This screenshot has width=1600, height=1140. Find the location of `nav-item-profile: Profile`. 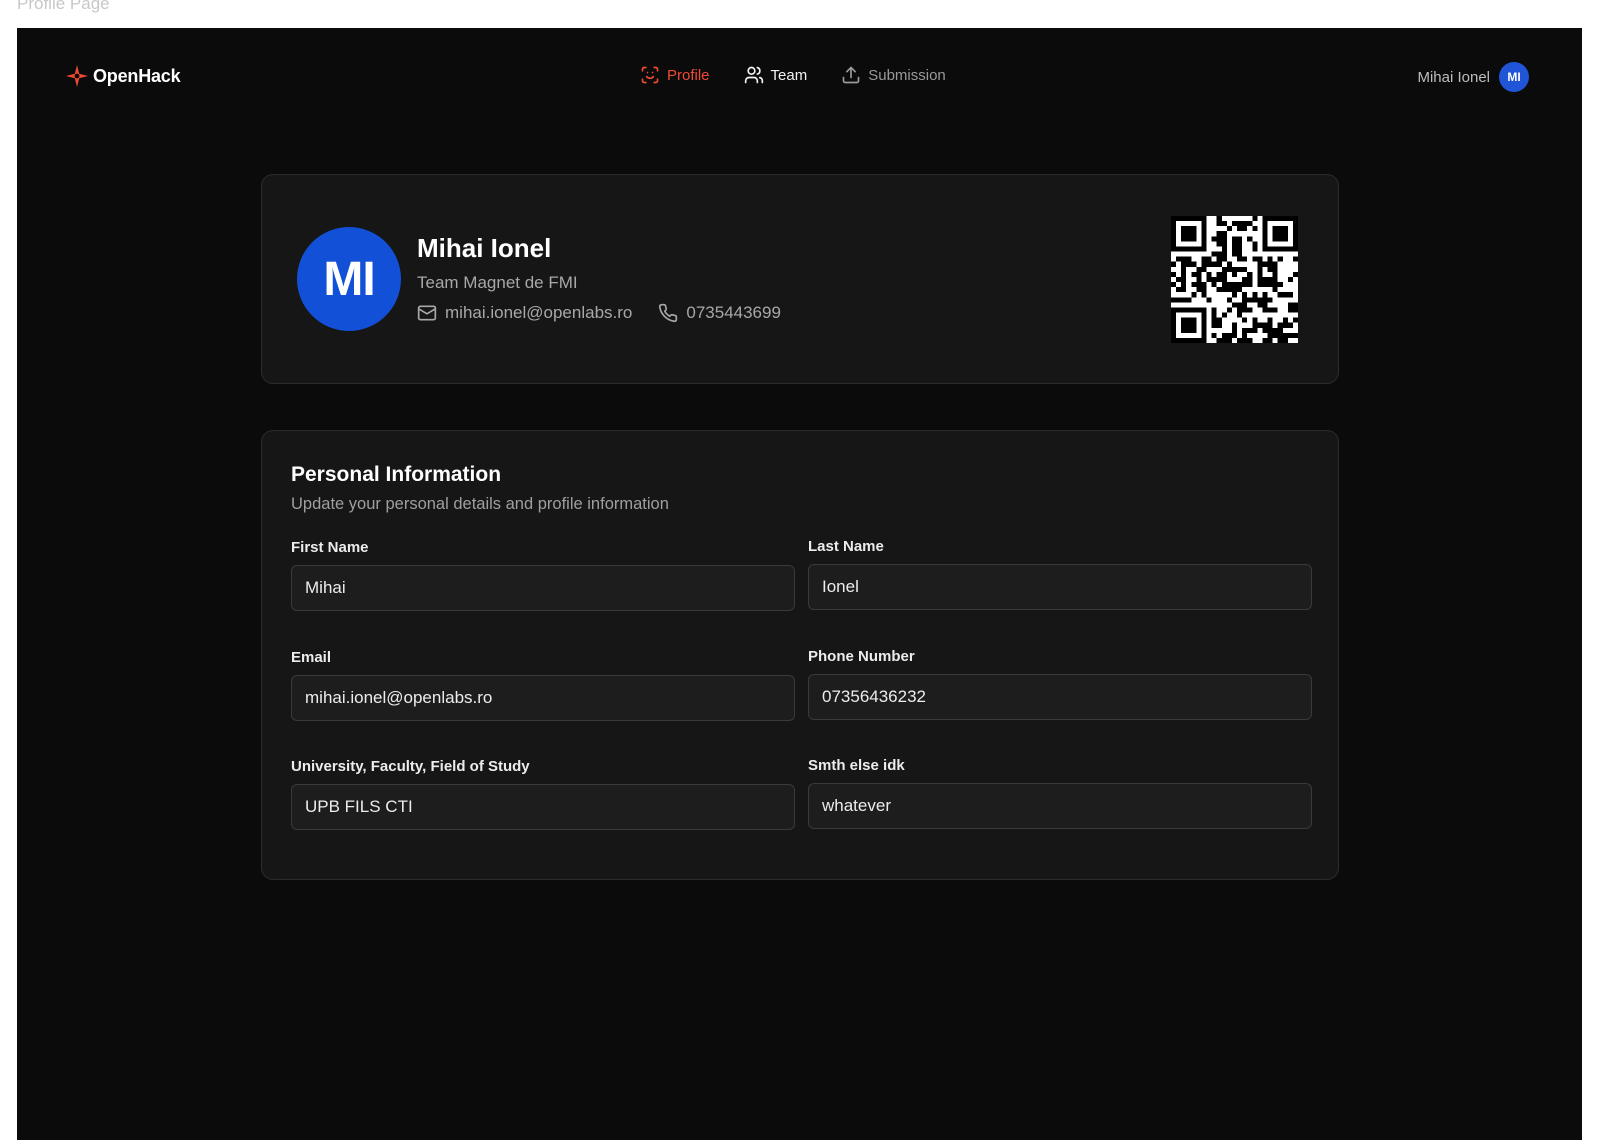

nav-item-profile: Profile is located at coordinates (675, 75).